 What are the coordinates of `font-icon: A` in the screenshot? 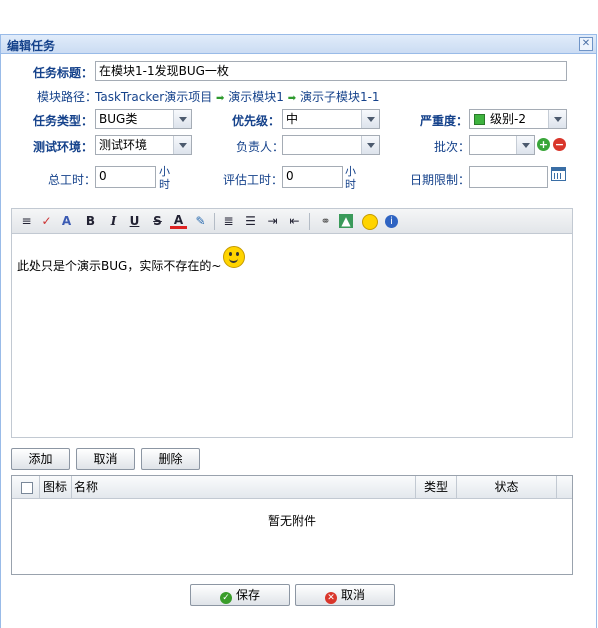 It's located at (66, 221).